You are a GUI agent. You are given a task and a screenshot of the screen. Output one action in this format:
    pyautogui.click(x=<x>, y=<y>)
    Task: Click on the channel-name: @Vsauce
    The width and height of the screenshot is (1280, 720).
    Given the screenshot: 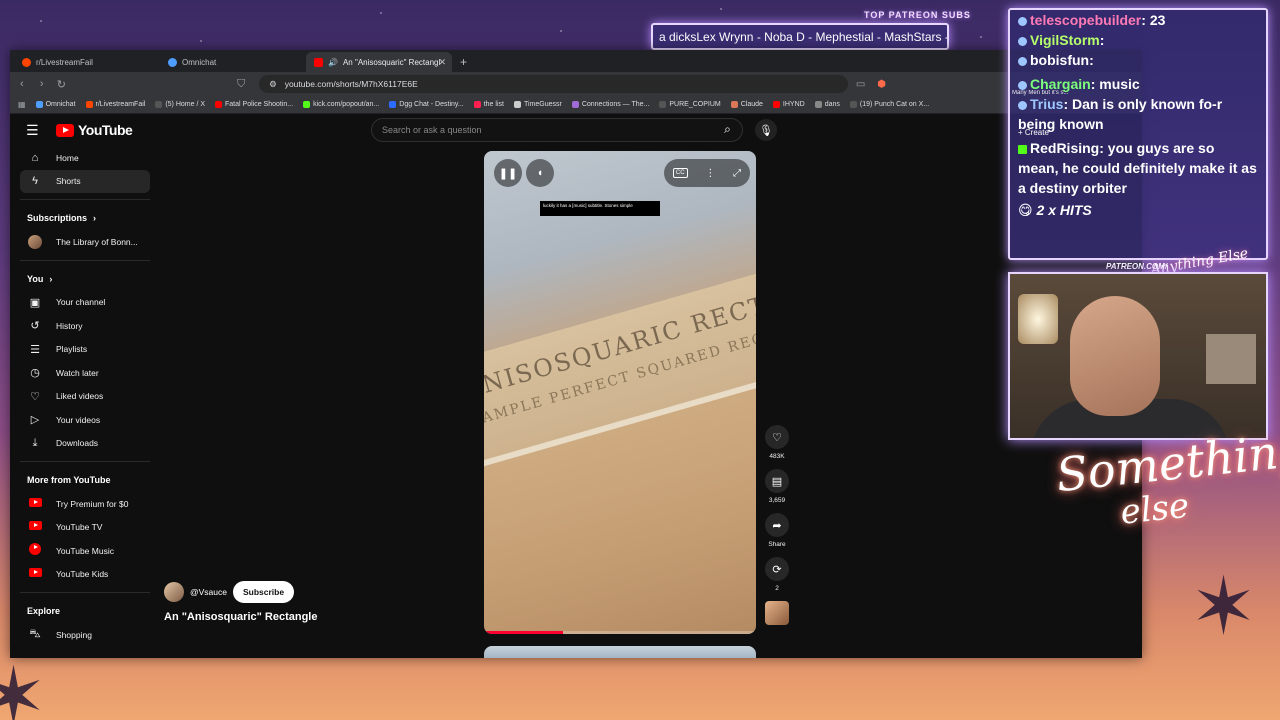 What is the action you would take?
    pyautogui.click(x=208, y=592)
    